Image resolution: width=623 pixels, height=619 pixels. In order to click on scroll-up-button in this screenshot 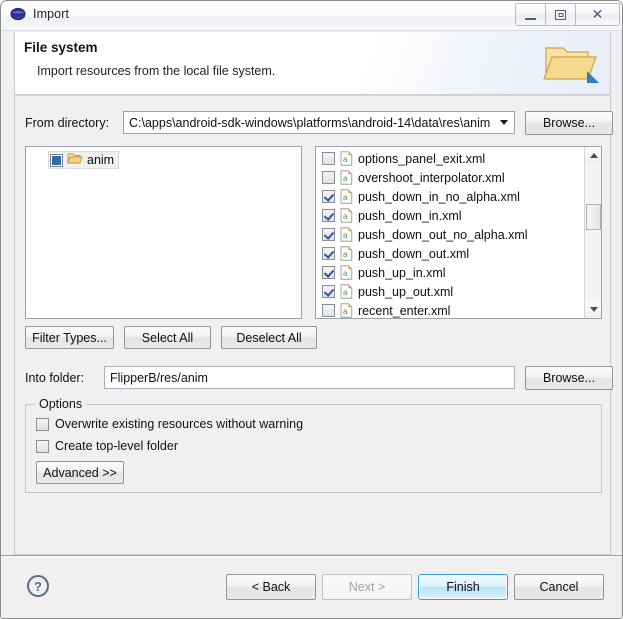, I will do `click(593, 155)`.